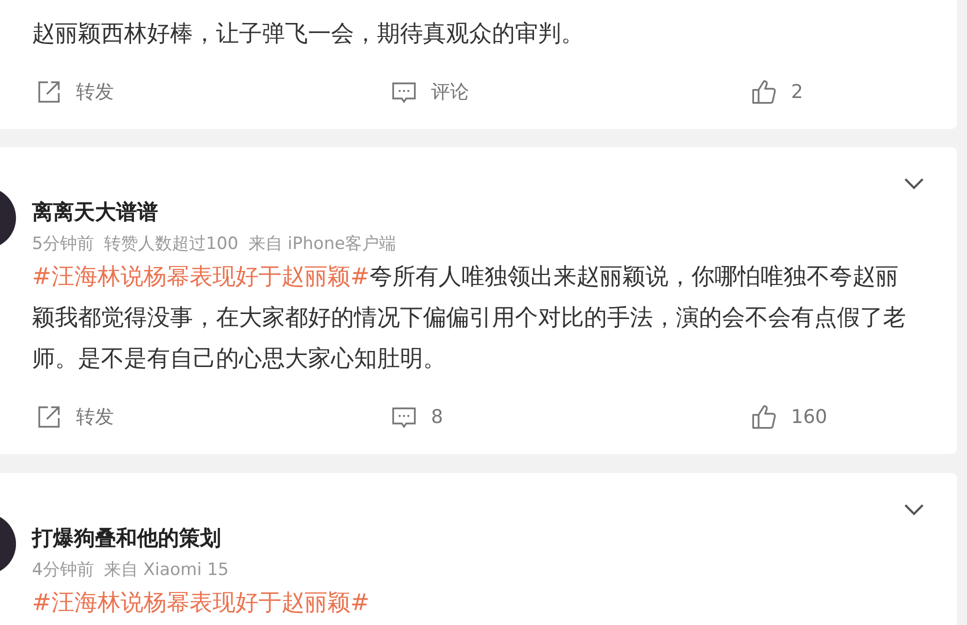 This screenshot has width=967, height=625. I want to click on post-meta: 5分钟前, so click(63, 244).